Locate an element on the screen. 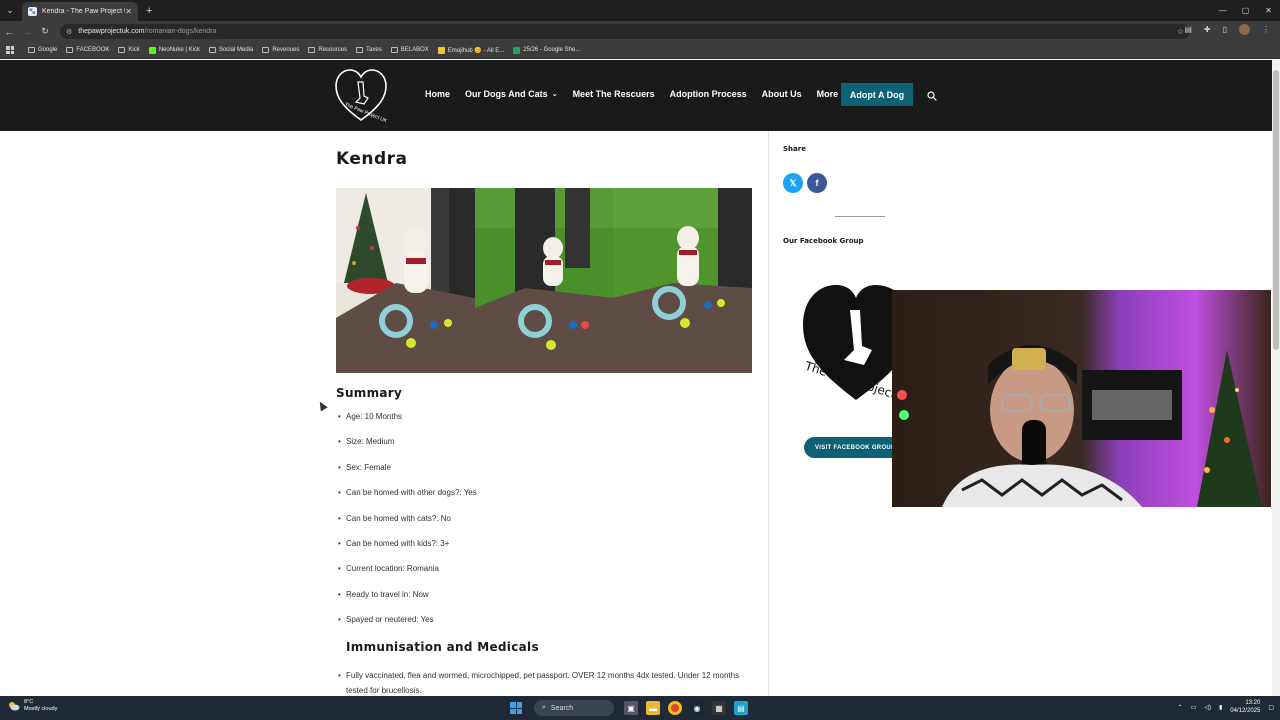  sidebar-icon: ▯ is located at coordinates (1225, 29).